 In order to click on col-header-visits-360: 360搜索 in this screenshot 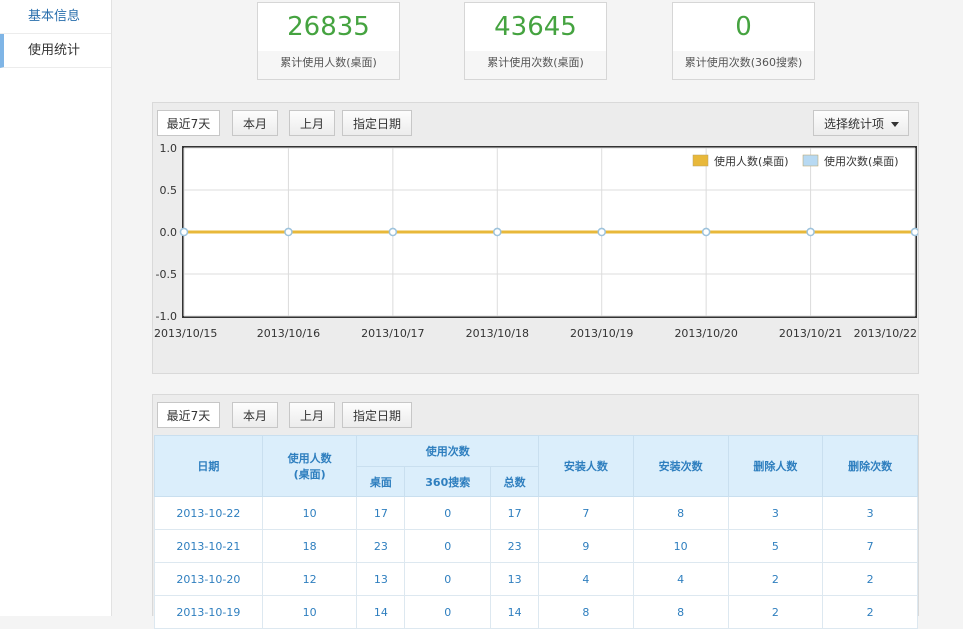, I will do `click(448, 481)`.